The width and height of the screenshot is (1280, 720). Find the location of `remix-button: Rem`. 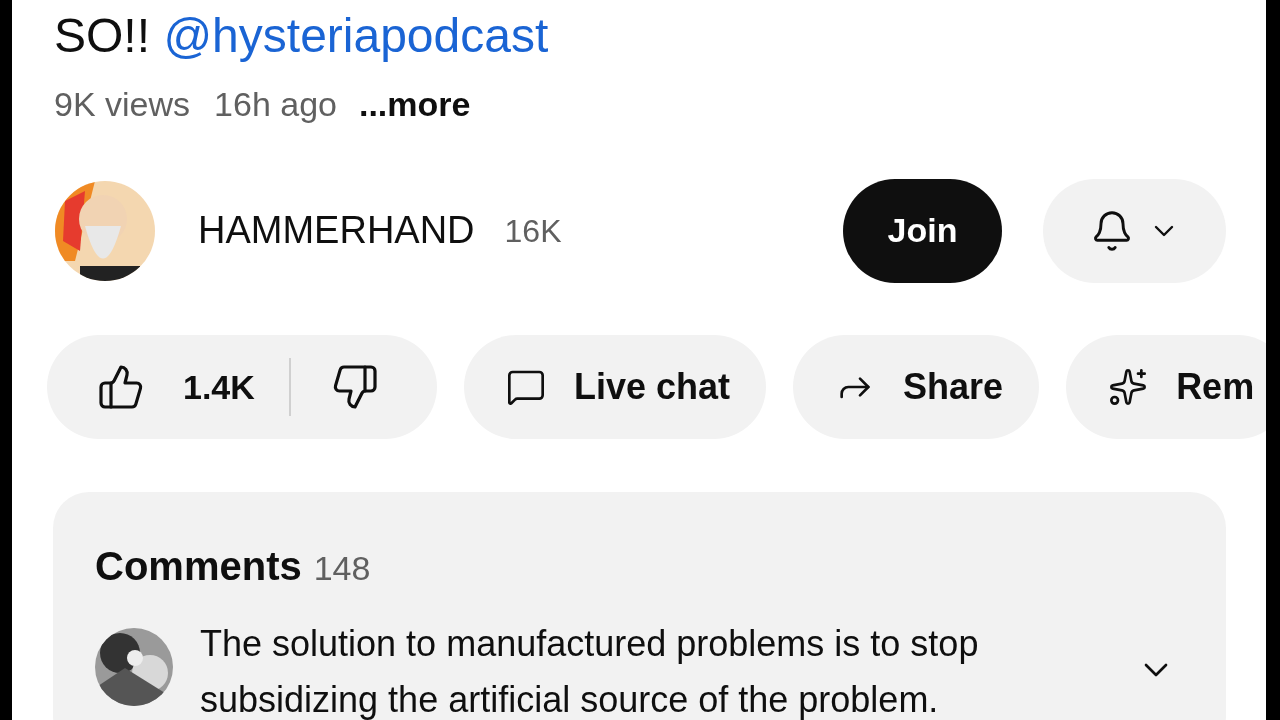

remix-button: Rem is located at coordinates (1166, 387).